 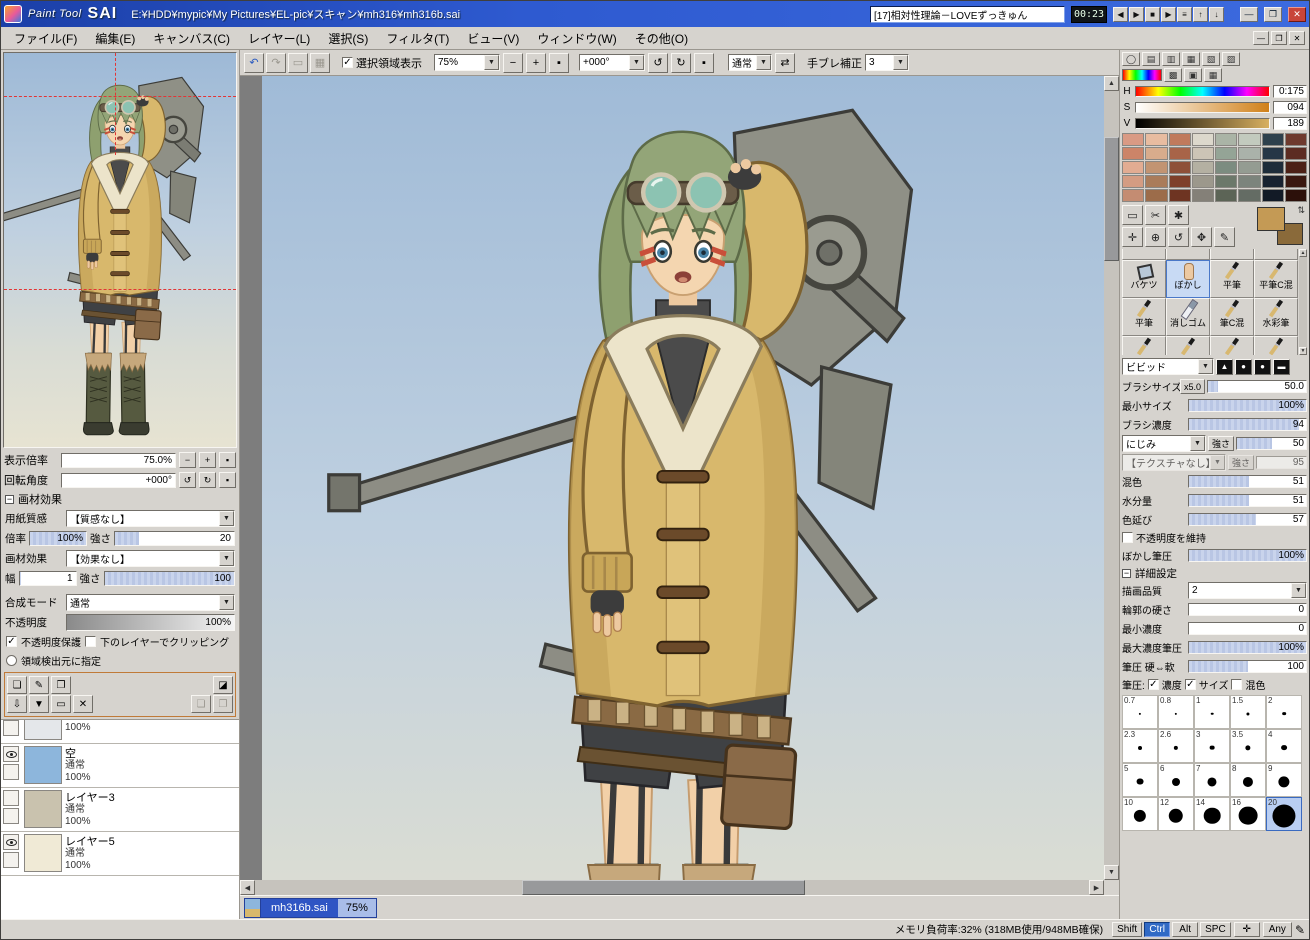 What do you see at coordinates (1171, 59) in the screenshot?
I see `rgb-sliders-icon: ▥` at bounding box center [1171, 59].